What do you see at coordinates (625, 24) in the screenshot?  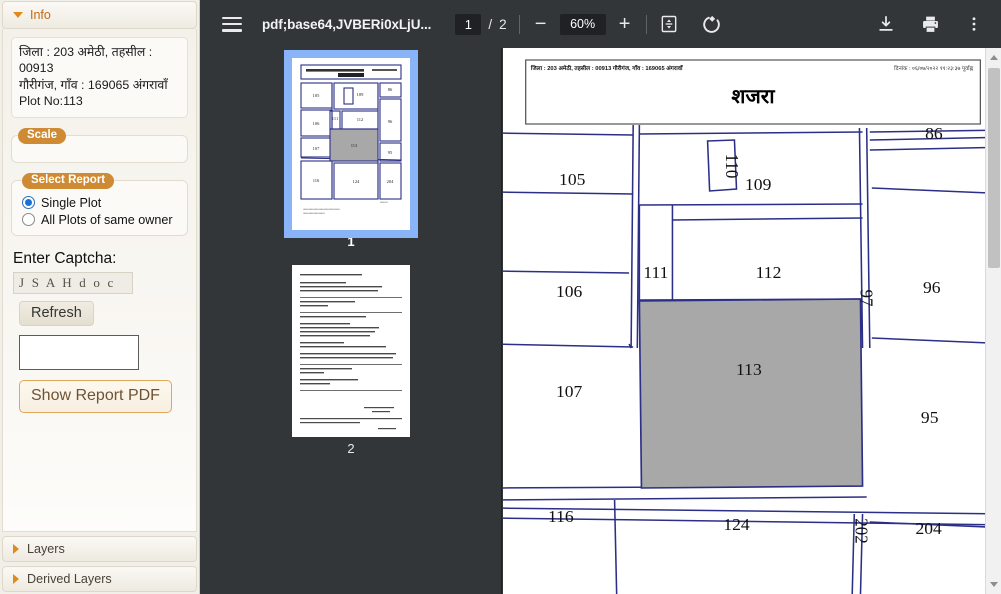 I see `zoom-in-button: +` at bounding box center [625, 24].